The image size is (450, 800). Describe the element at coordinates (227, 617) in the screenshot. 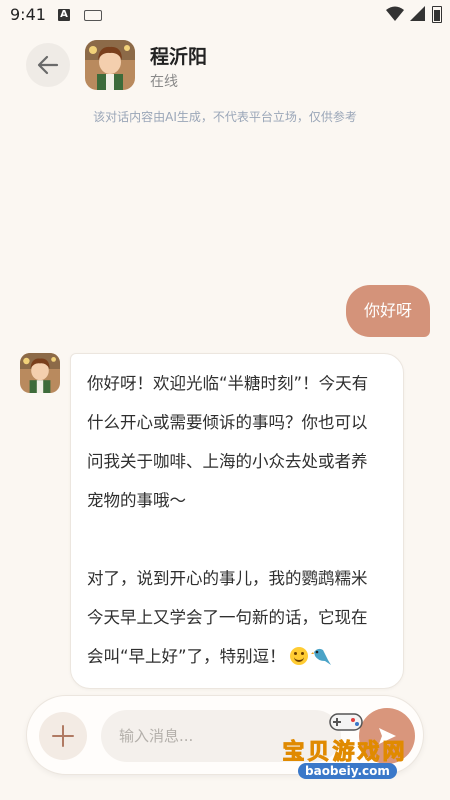

I see `message-line: 今天早上又学会了一句新的话，它现在` at that location.